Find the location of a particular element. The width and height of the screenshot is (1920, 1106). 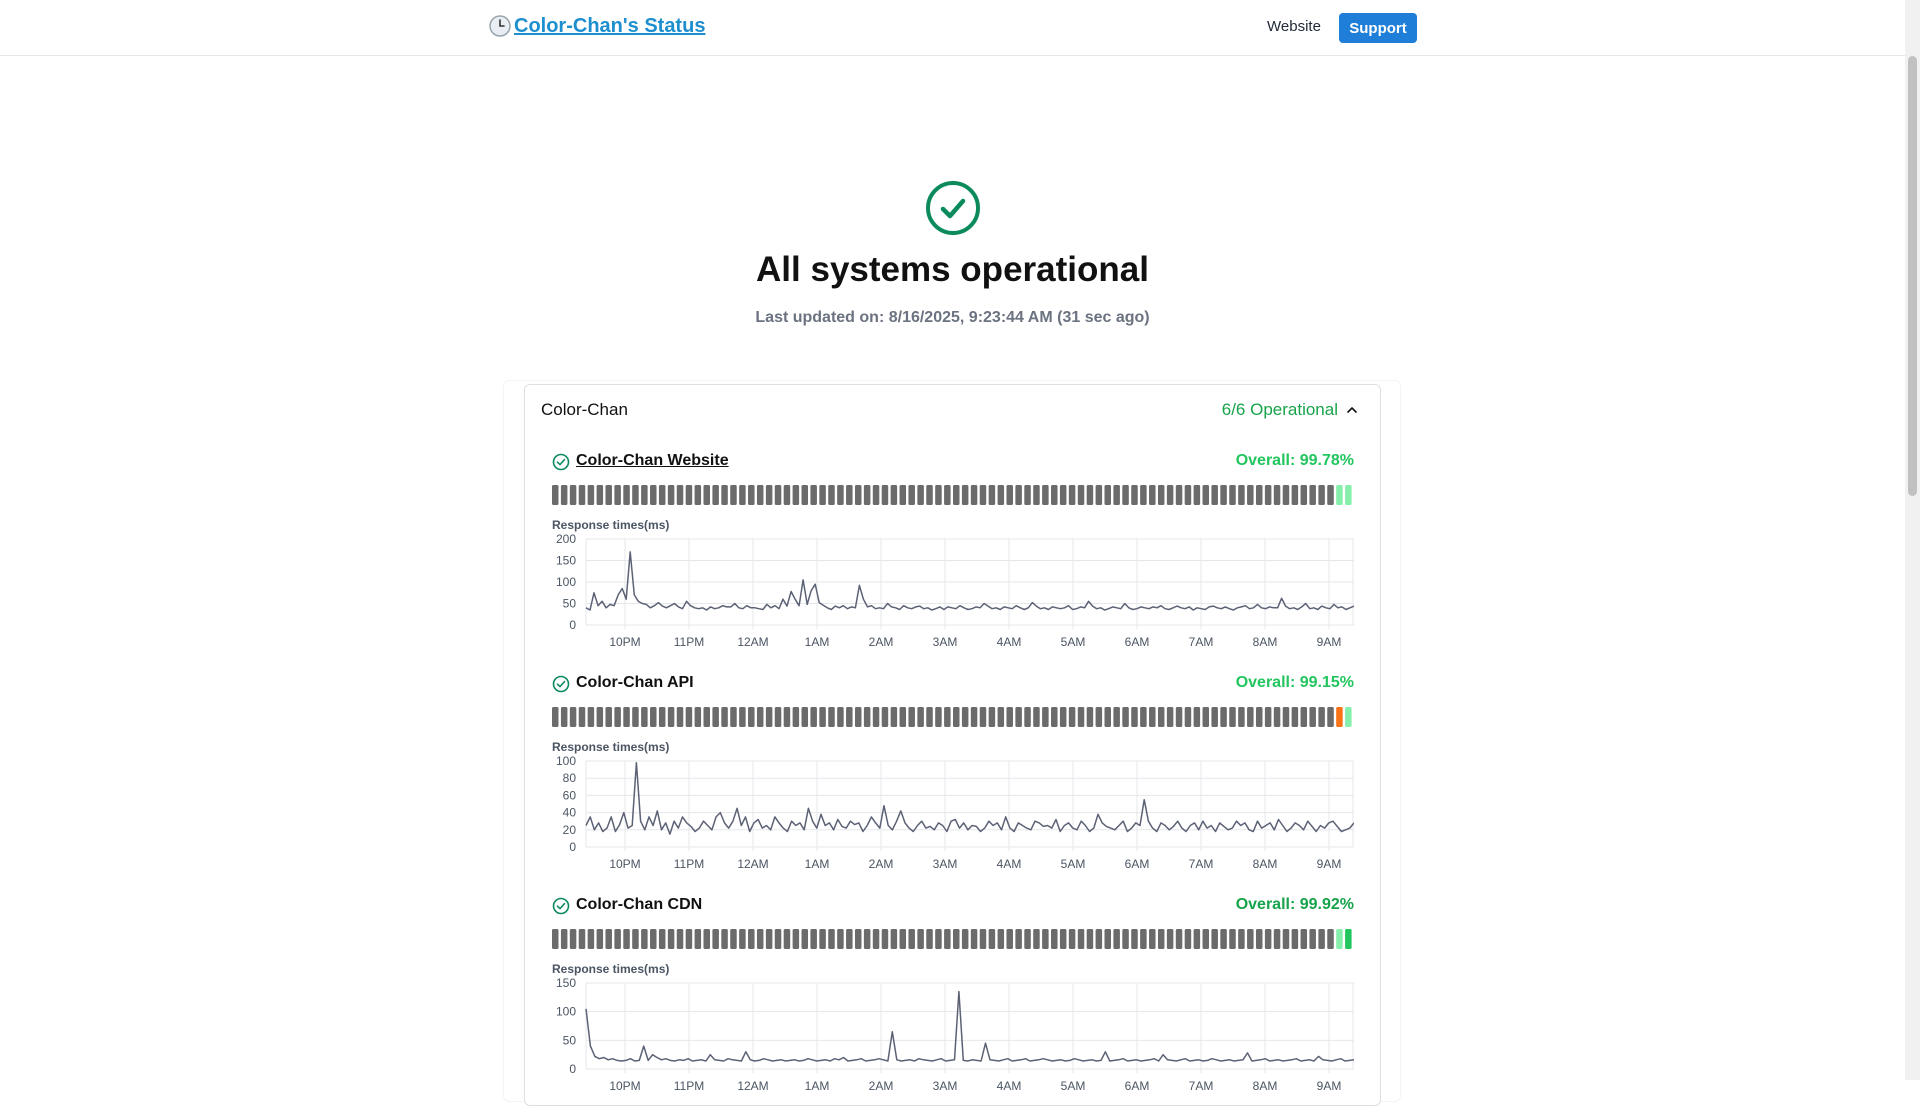

chevron-up-icon is located at coordinates (1352, 410).